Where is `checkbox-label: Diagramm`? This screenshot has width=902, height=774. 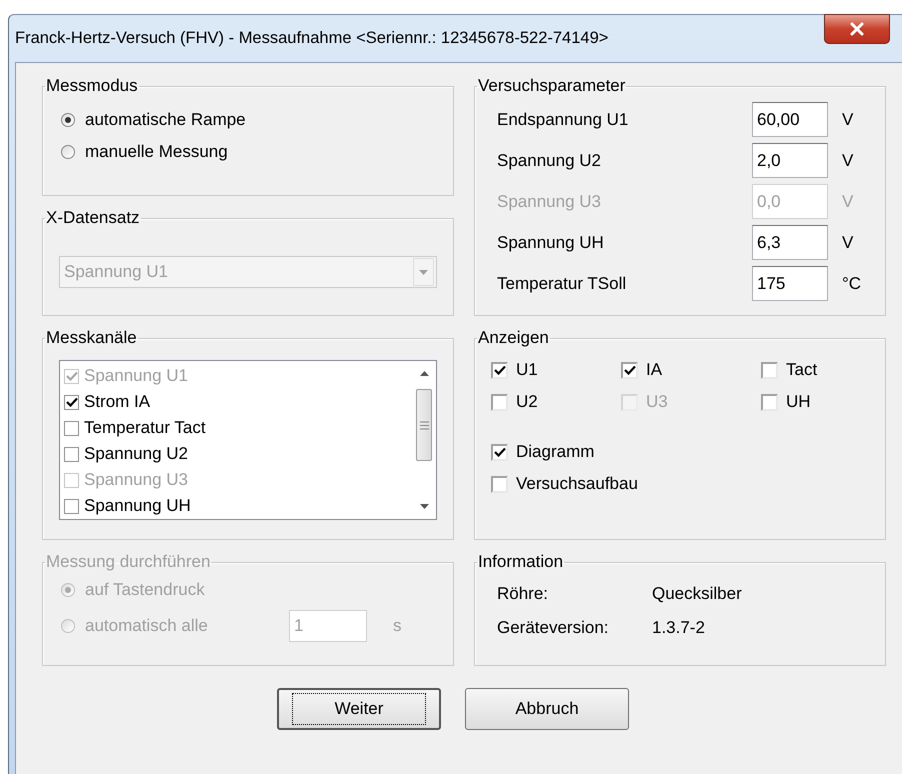 checkbox-label: Diagramm is located at coordinates (555, 452).